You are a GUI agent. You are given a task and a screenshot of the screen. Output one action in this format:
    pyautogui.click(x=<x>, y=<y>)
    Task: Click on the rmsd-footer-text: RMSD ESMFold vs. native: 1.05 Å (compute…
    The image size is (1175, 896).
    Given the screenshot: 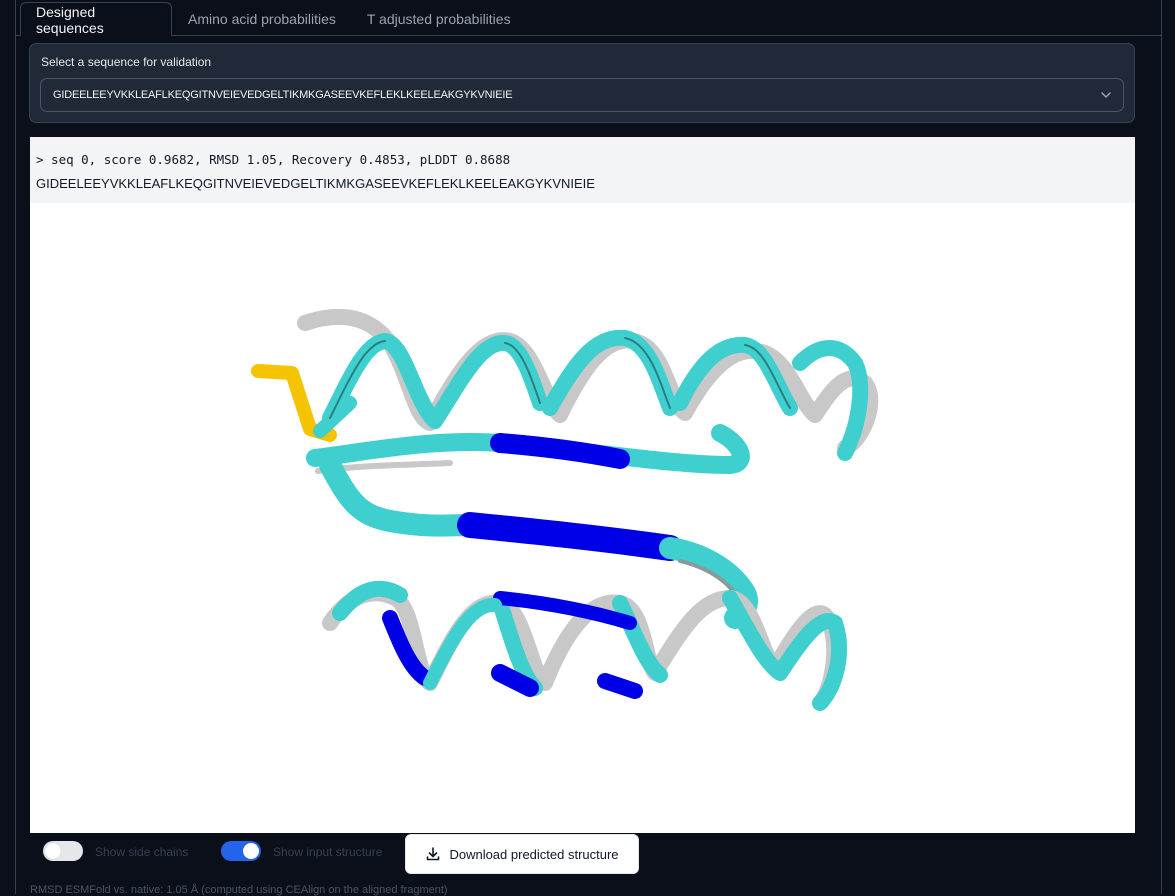 What is the action you would take?
    pyautogui.click(x=239, y=890)
    